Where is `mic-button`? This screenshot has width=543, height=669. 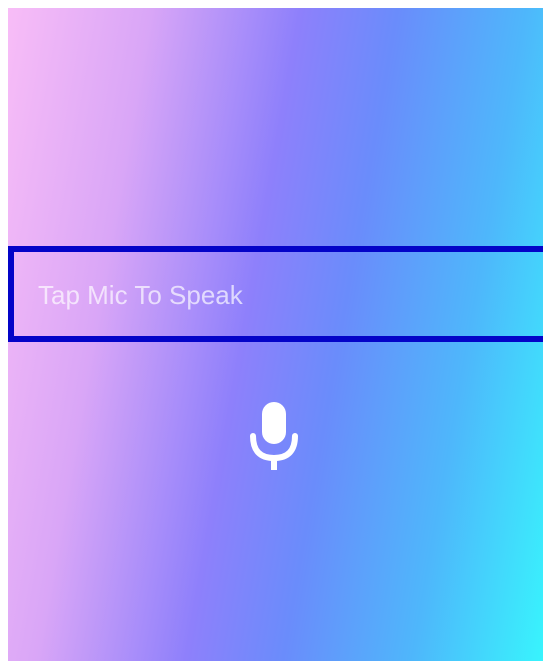
mic-button is located at coordinates (274, 436).